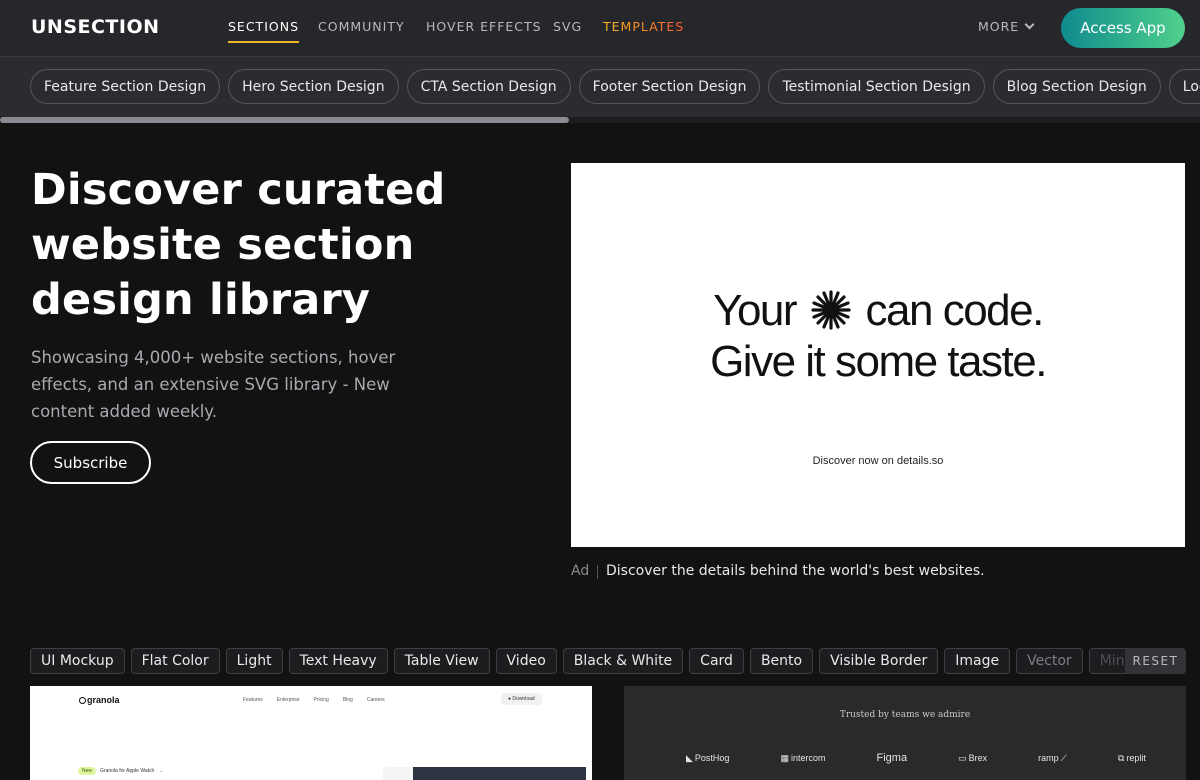 Image resolution: width=1200 pixels, height=780 pixels. I want to click on preview-badge-new: New, so click(87, 771).